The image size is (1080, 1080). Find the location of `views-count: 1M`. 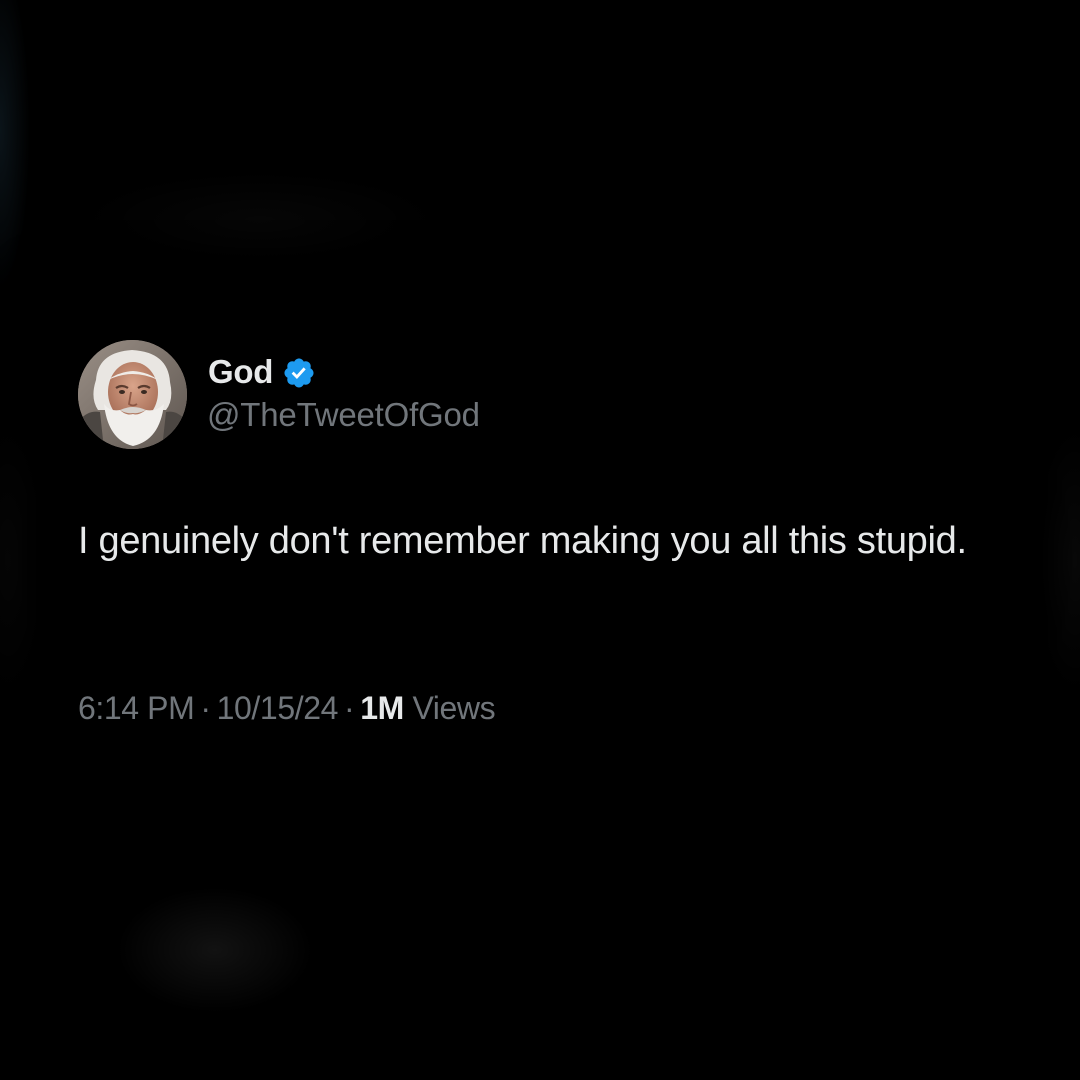

views-count: 1M is located at coordinates (382, 708).